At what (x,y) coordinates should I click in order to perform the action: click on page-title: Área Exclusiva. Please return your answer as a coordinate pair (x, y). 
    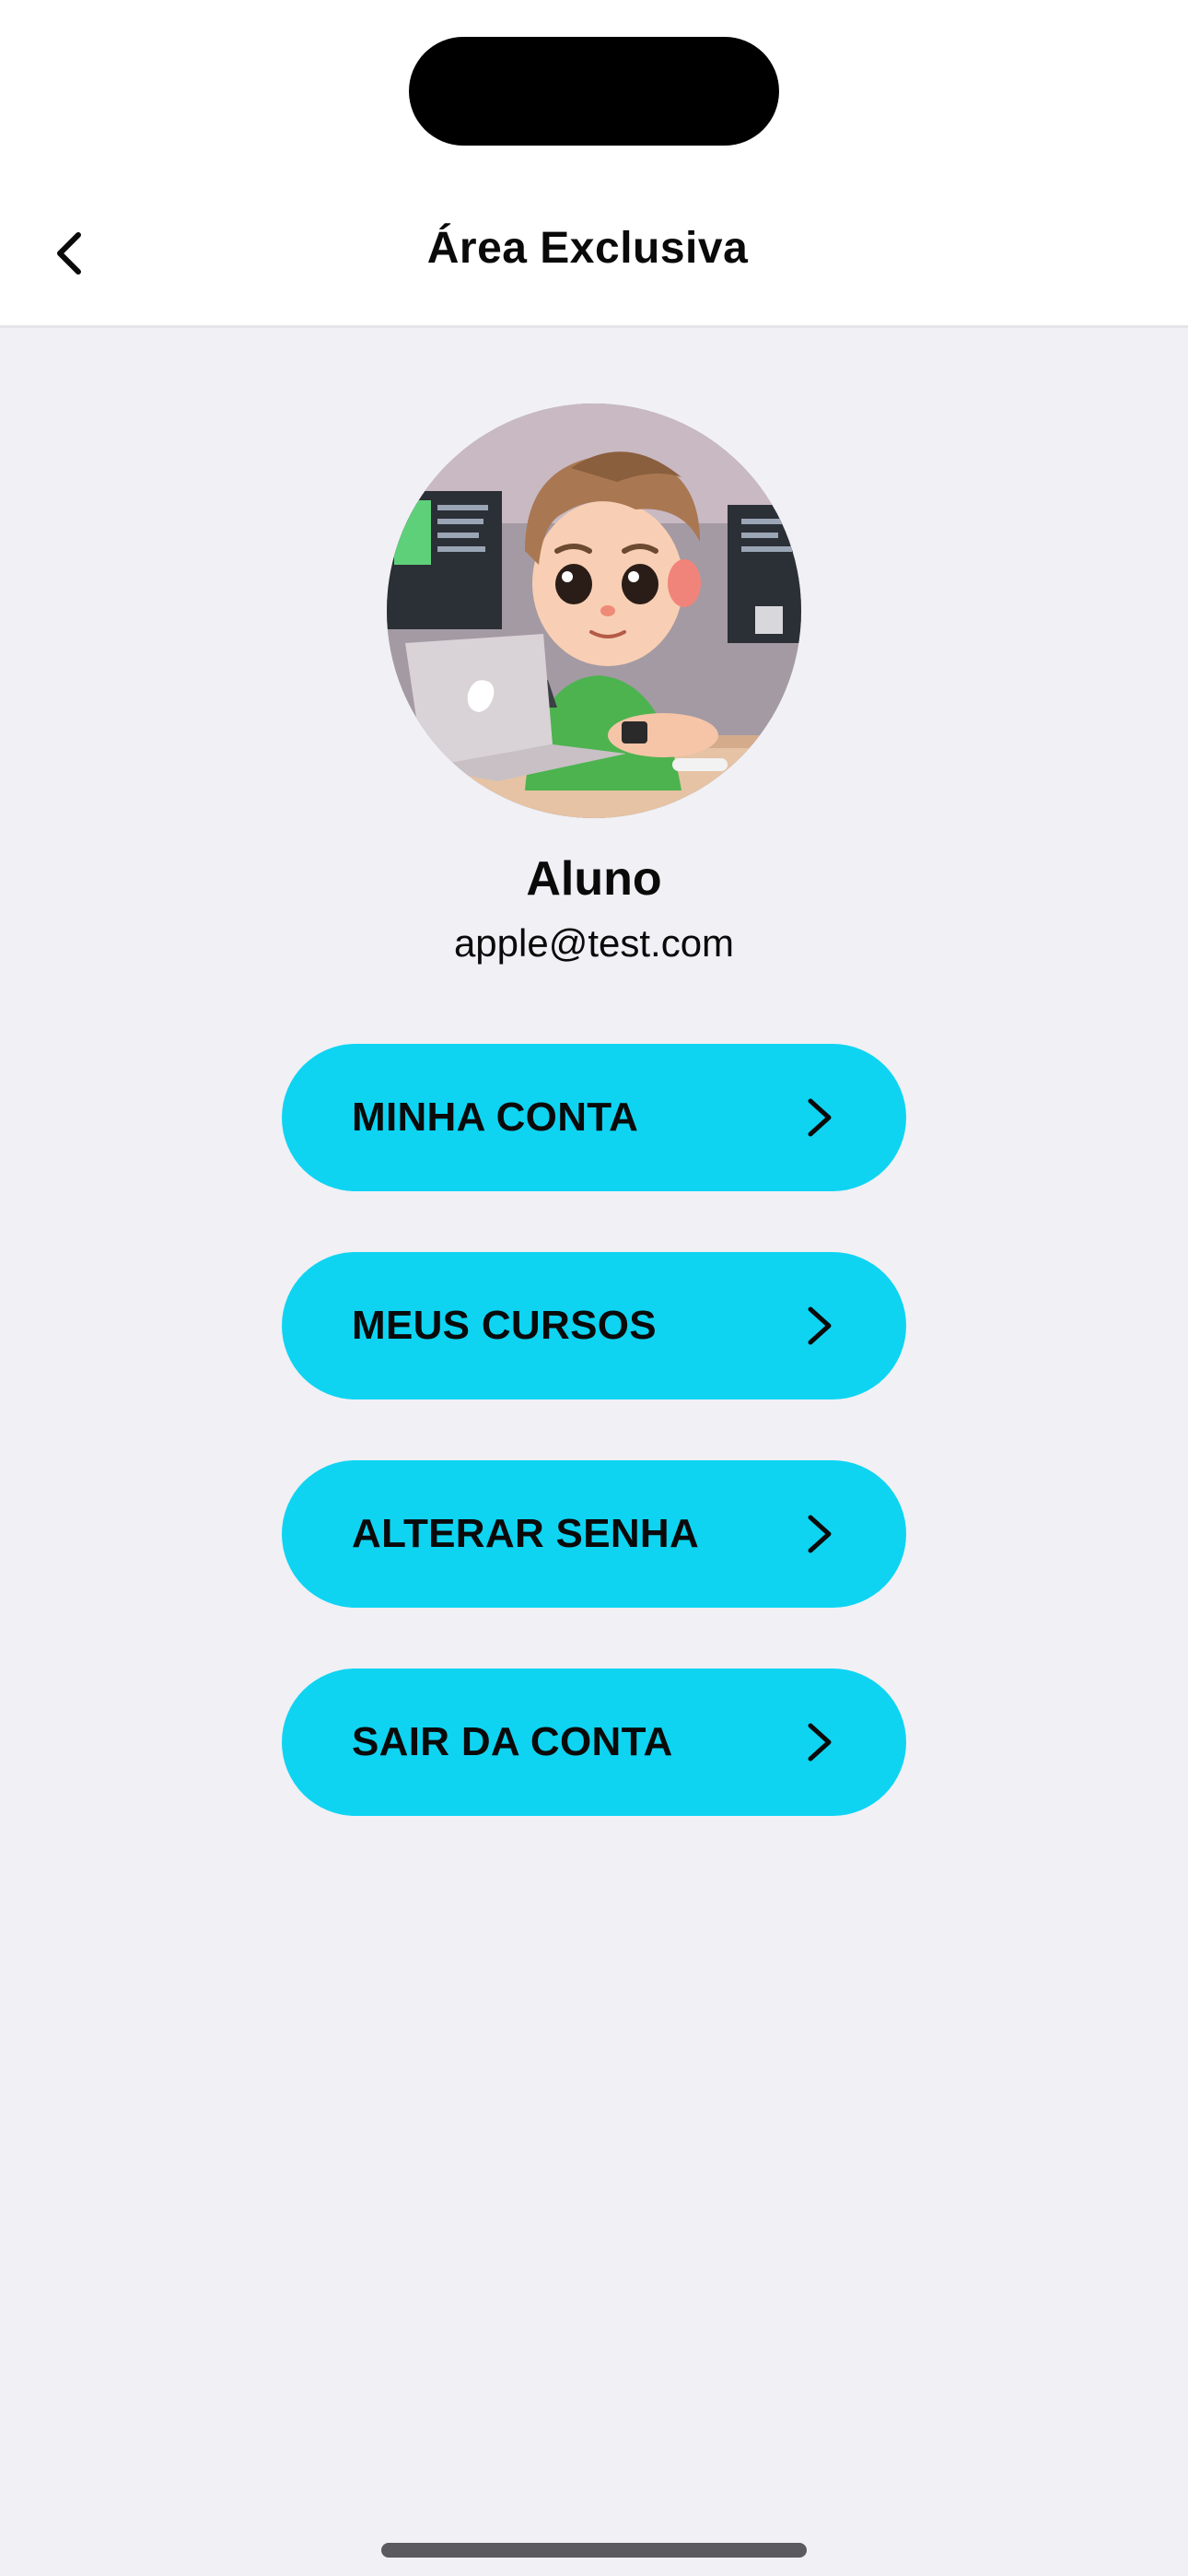
    Looking at the image, I should click on (587, 248).